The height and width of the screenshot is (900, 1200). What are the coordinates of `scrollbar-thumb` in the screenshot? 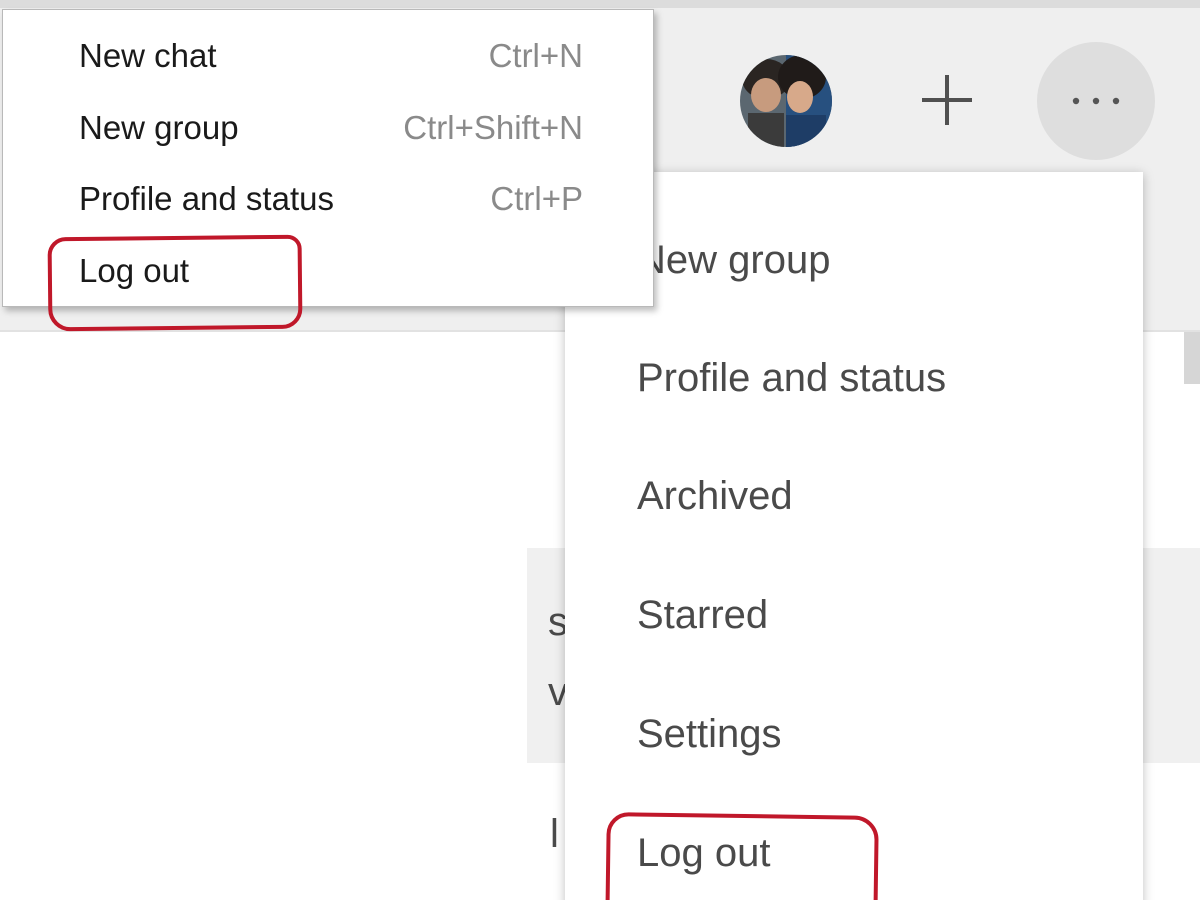 It's located at (1192, 358).